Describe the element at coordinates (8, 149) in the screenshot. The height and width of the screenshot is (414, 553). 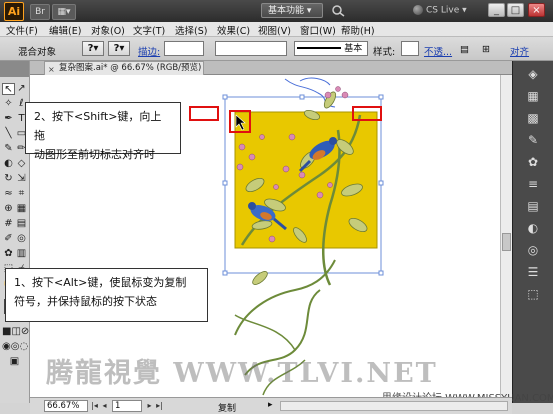
I see `paintbrush-tool-icon: ✎` at that location.